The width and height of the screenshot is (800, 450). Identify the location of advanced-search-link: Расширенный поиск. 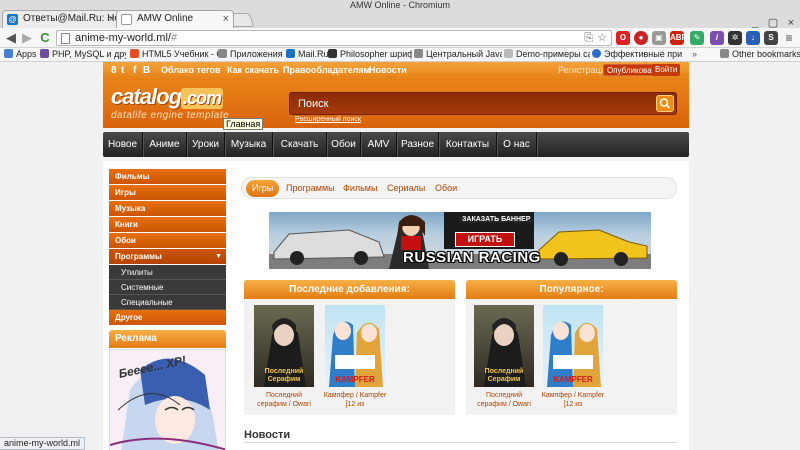
(328, 119).